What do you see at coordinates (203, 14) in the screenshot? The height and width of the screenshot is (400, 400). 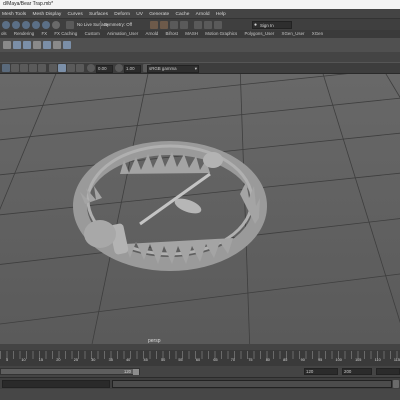 I see `menu-arnold: Arnold` at bounding box center [203, 14].